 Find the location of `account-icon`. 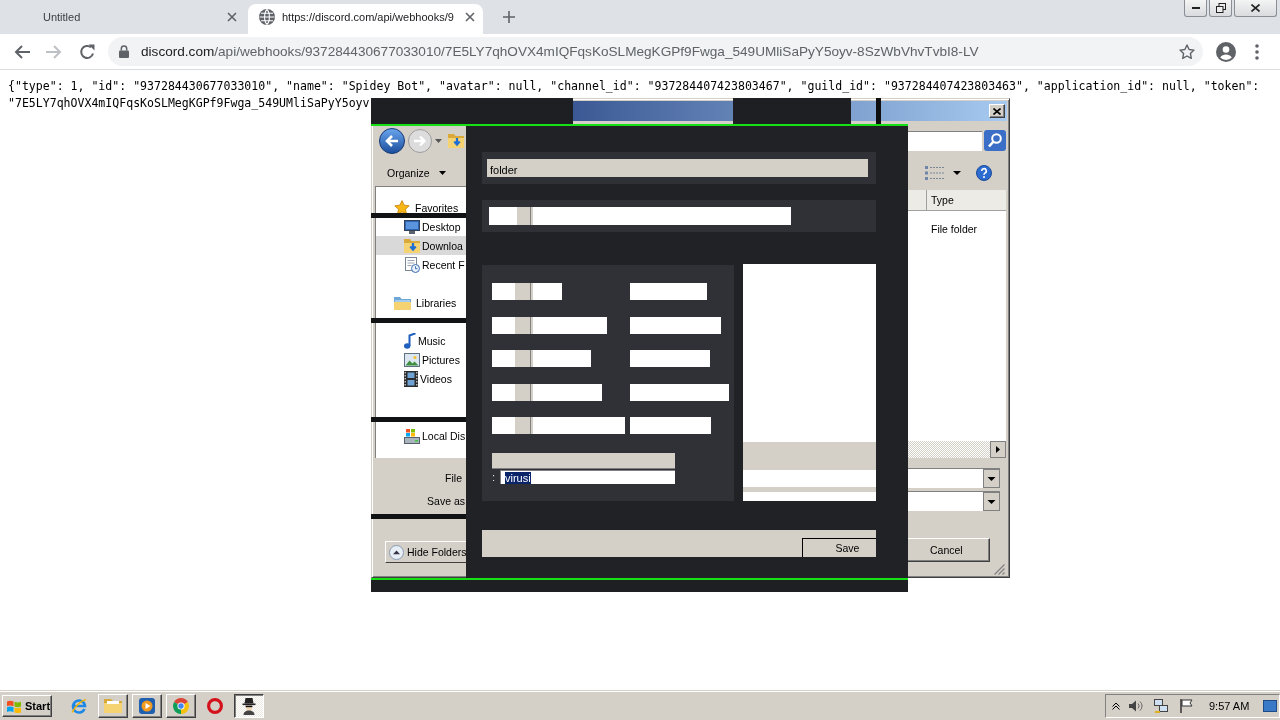

account-icon is located at coordinates (1226, 51).